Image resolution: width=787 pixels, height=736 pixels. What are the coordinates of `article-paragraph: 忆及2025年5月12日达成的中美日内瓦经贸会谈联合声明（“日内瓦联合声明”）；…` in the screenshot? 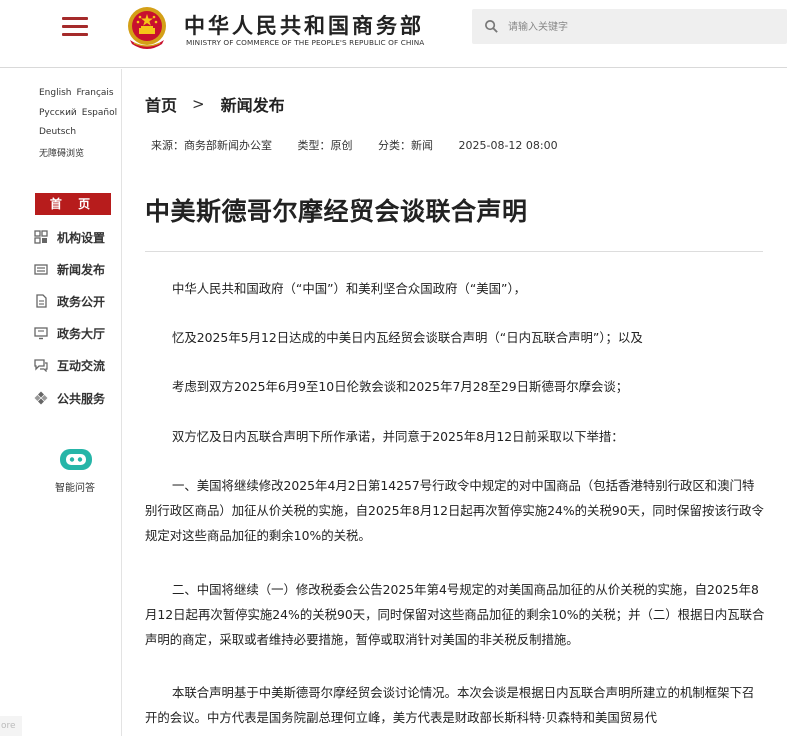 It's located at (407, 337).